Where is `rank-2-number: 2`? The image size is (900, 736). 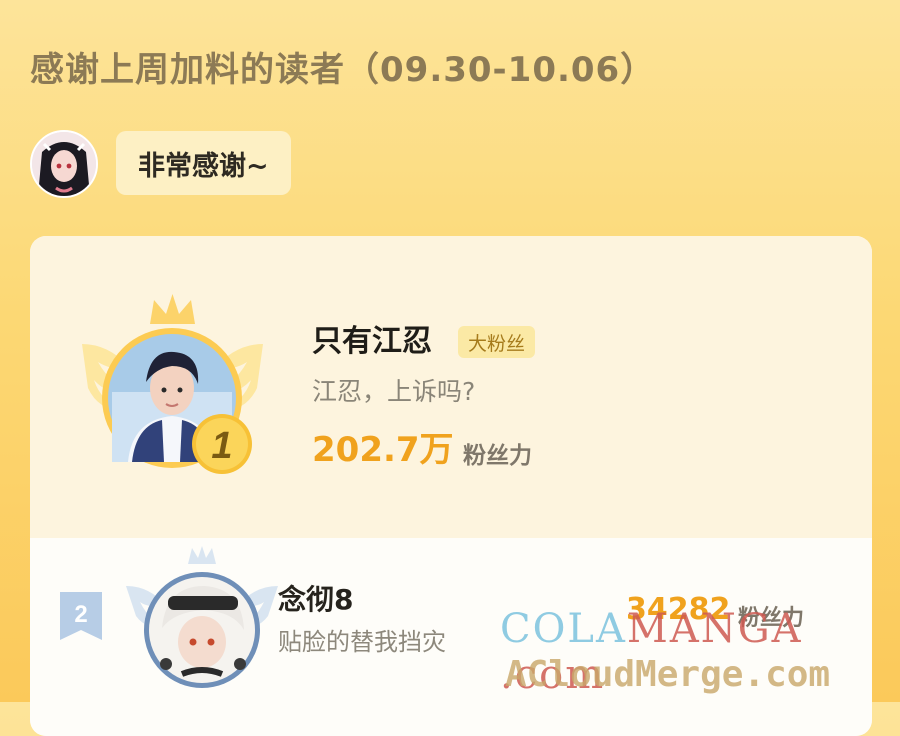 rank-2-number: 2 is located at coordinates (80, 614).